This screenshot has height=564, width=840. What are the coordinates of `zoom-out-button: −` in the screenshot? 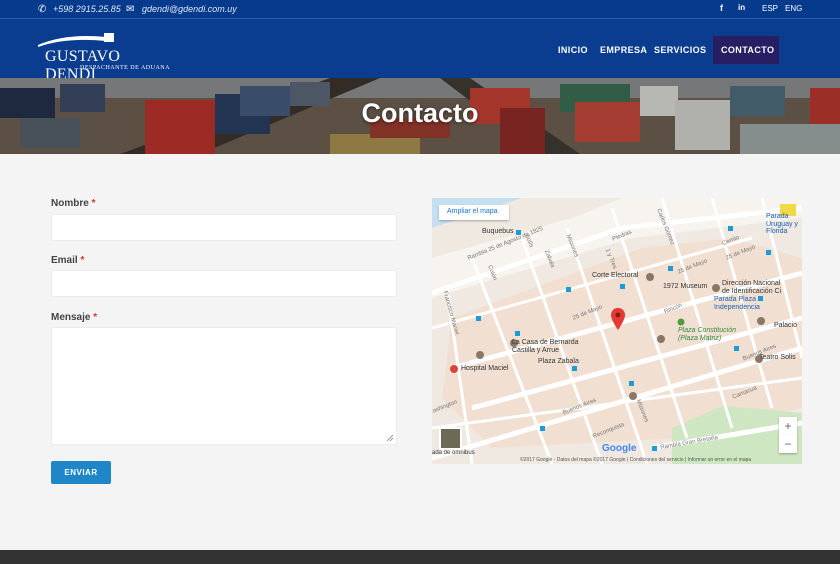 It's located at (788, 444).